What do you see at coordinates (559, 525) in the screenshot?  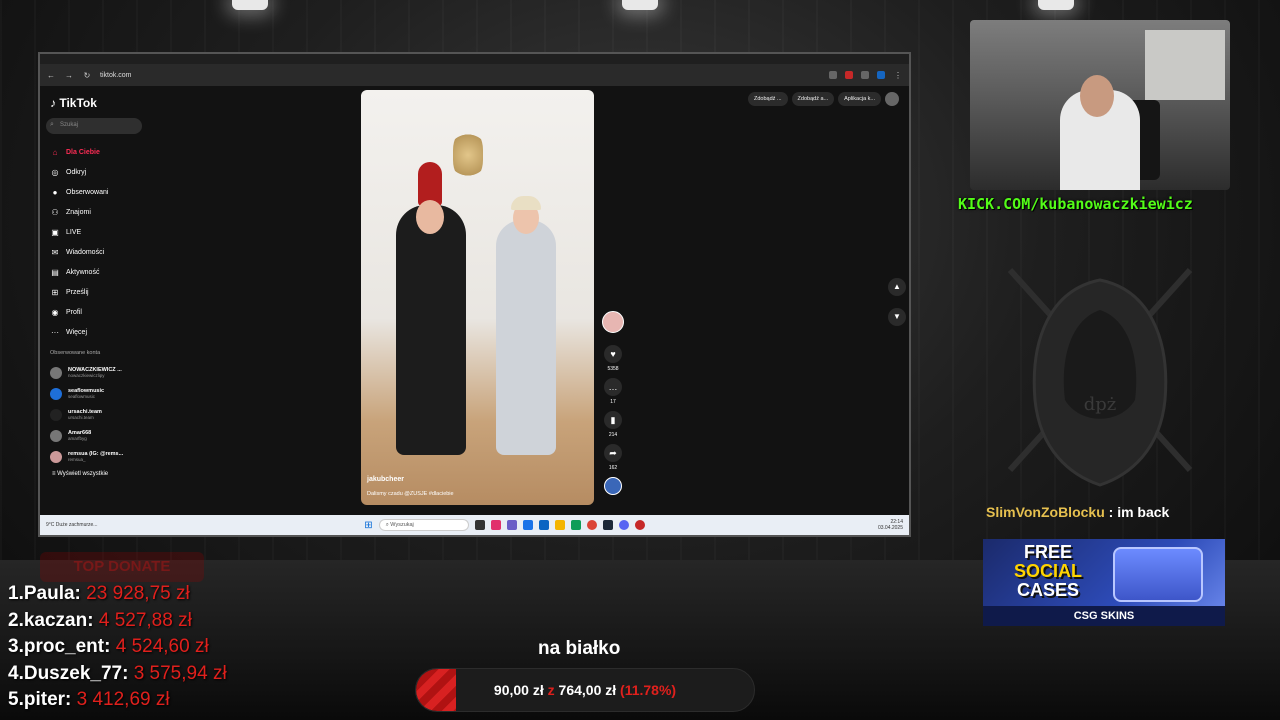 I see `file-explorer-icon` at bounding box center [559, 525].